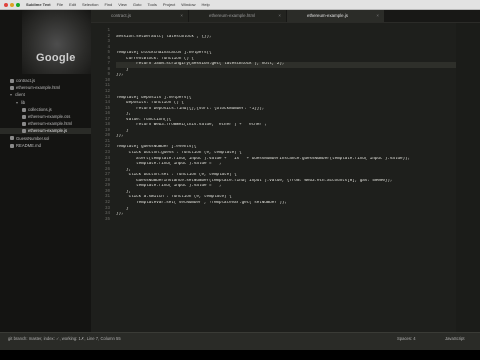 This screenshot has width=480, height=360. What do you see at coordinates (455, 338) in the screenshot?
I see `syntax-status: JavaScript` at bounding box center [455, 338].